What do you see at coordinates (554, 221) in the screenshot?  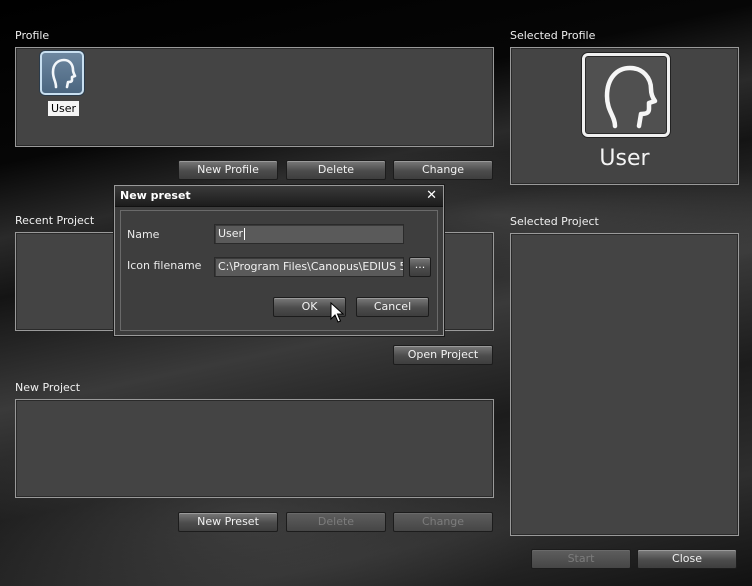 I see `selected-project-label: Selected Project` at bounding box center [554, 221].